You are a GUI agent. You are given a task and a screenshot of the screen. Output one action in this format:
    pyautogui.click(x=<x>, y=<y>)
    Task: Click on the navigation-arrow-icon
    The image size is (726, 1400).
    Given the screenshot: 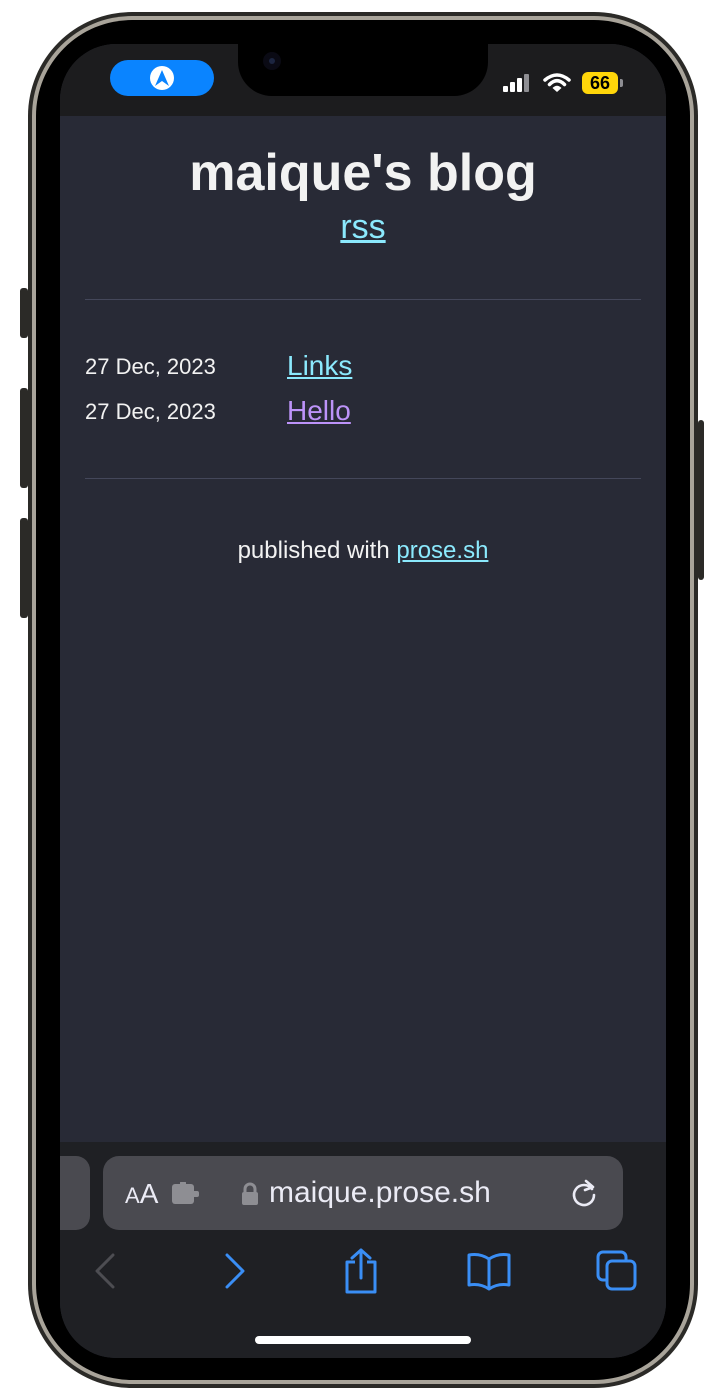 What is the action you would take?
    pyautogui.click(x=162, y=78)
    